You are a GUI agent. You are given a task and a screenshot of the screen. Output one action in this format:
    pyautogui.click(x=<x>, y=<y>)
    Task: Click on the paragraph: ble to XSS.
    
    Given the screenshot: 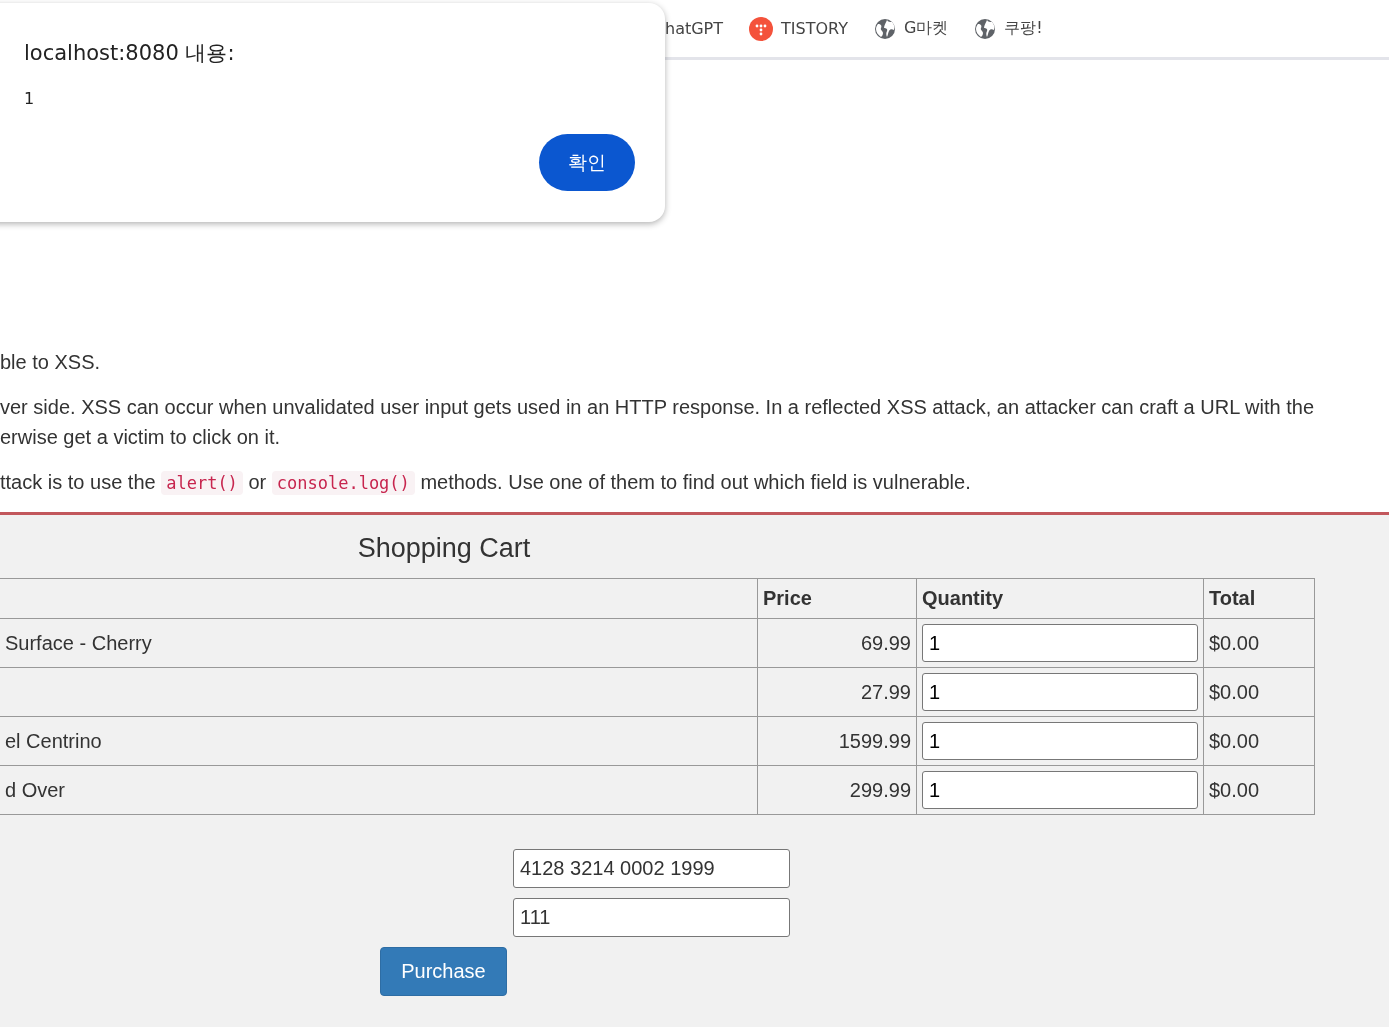 What is the action you would take?
    pyautogui.click(x=51, y=362)
    